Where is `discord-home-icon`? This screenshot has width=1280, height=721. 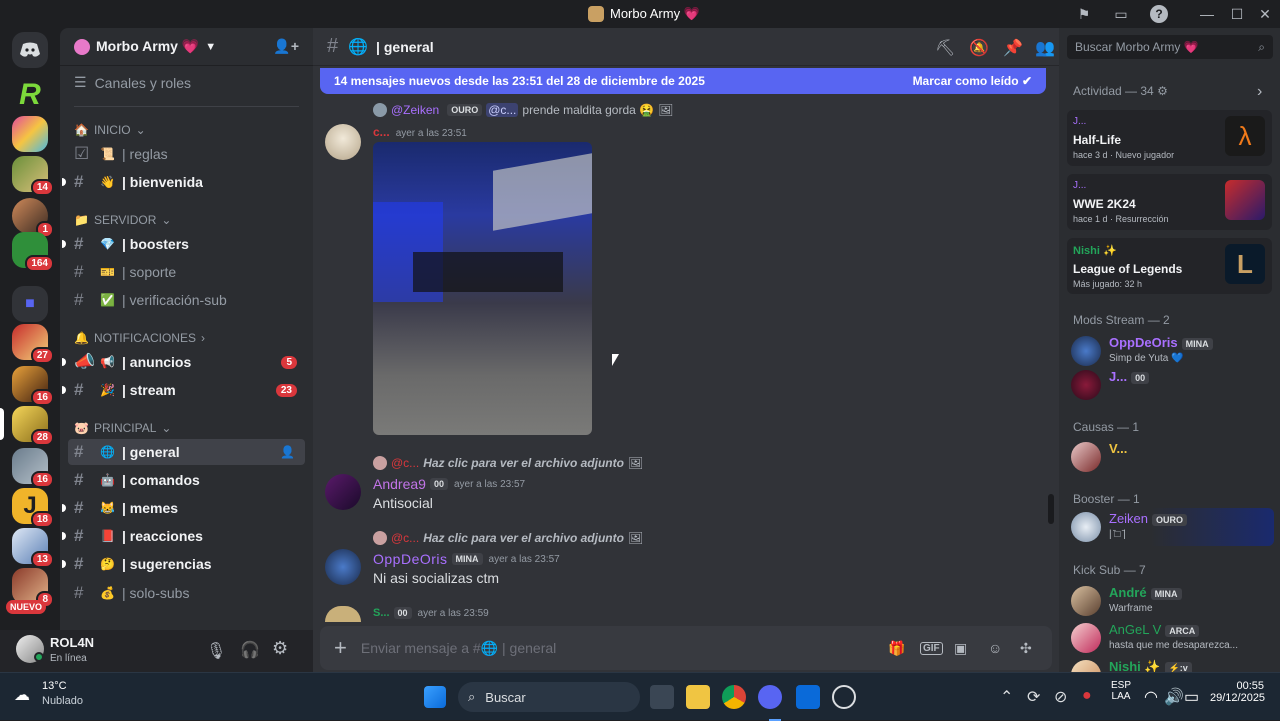
discord-home-icon is located at coordinates (30, 50).